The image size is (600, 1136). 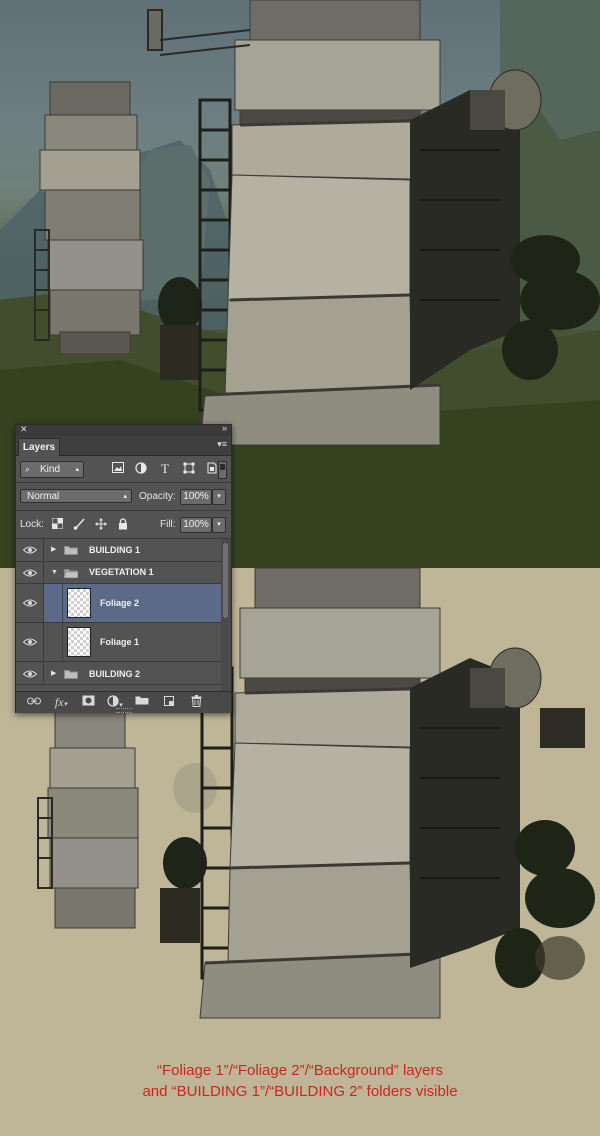 What do you see at coordinates (101, 524) in the screenshot?
I see `lock-position-icon` at bounding box center [101, 524].